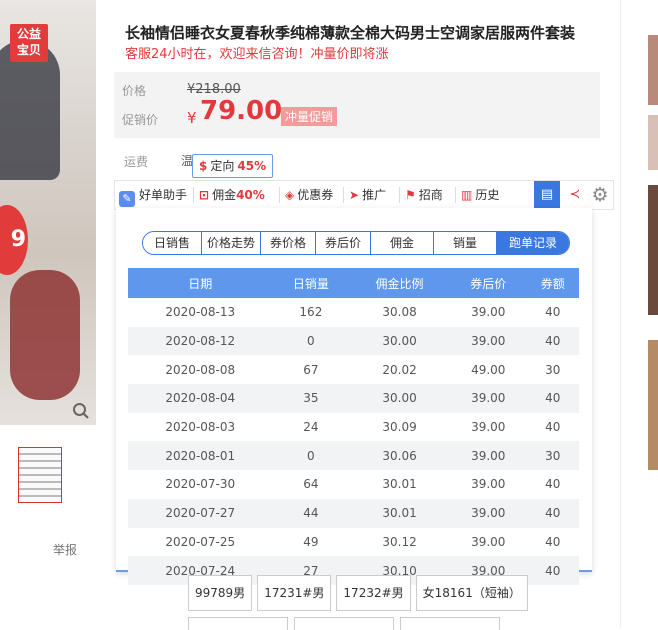 The image size is (658, 630). Describe the element at coordinates (200, 427) in the screenshot. I see `date-cell: 2020-08-03` at that location.